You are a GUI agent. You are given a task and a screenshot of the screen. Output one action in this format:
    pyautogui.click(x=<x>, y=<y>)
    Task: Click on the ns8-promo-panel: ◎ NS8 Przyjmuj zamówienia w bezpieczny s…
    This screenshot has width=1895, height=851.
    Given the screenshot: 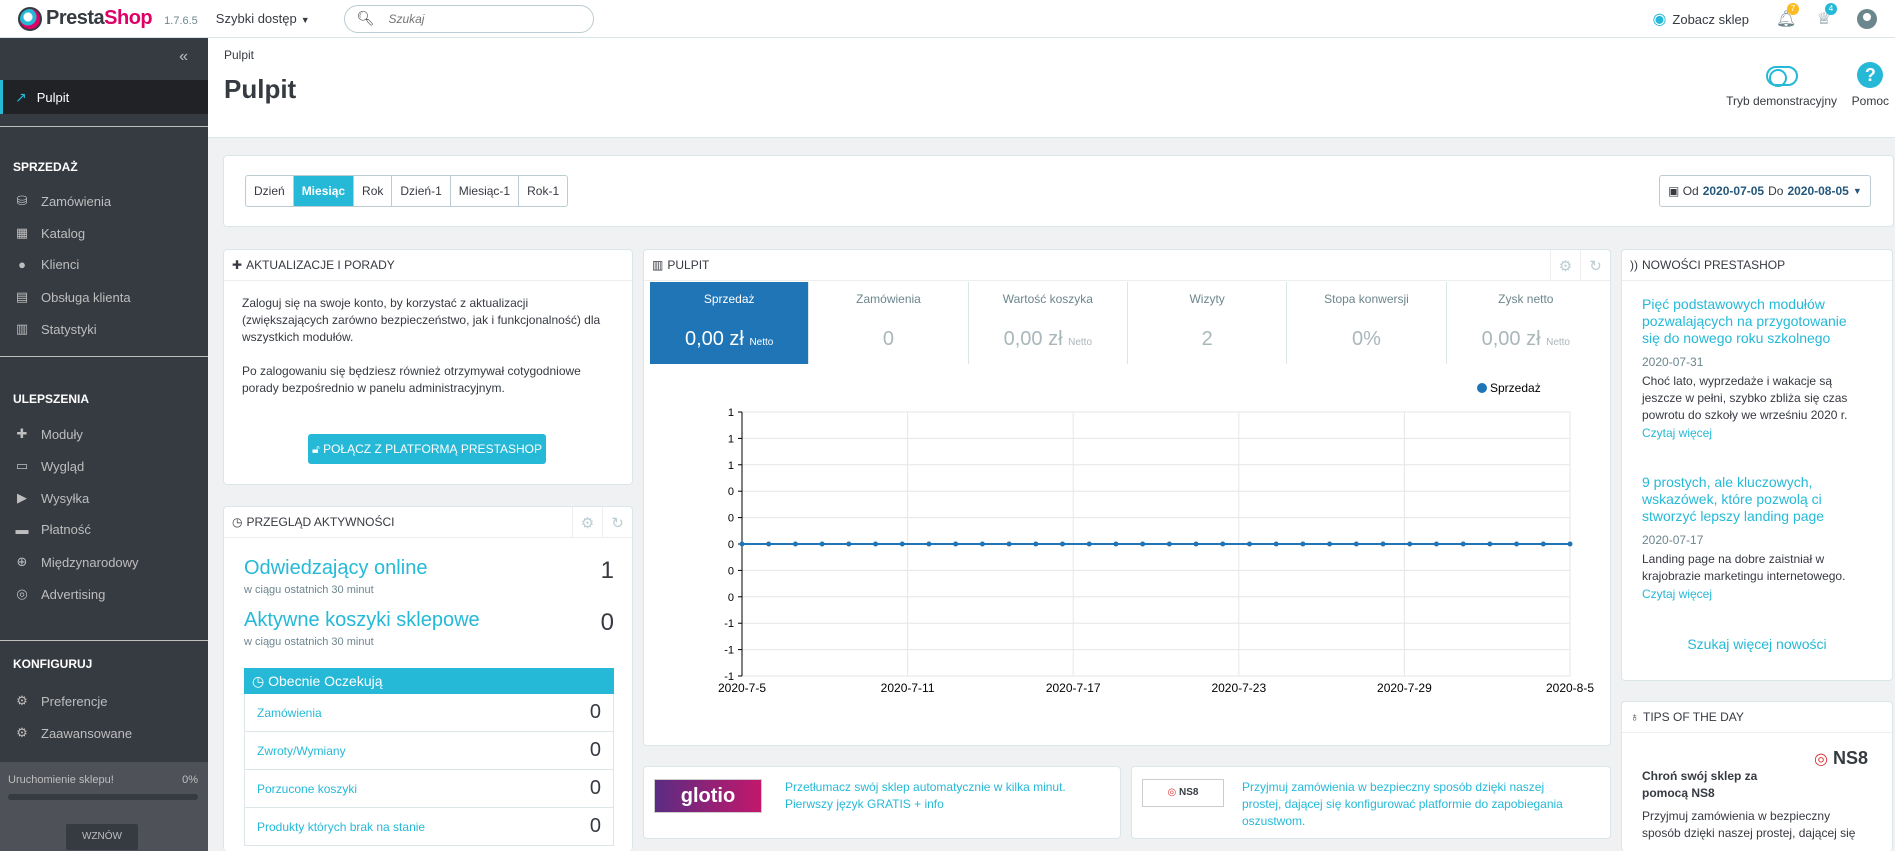 What is the action you would take?
    pyautogui.click(x=1371, y=802)
    